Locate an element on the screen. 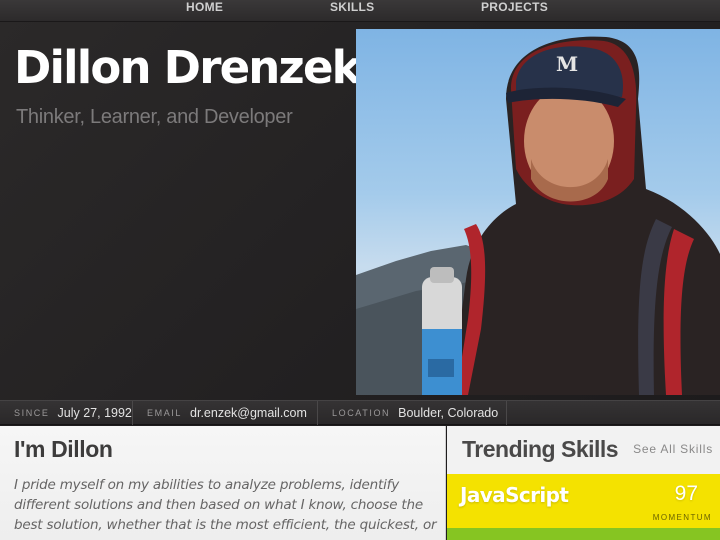 The height and width of the screenshot is (540, 720). since-value: July 27, 1992 is located at coordinates (94, 413).